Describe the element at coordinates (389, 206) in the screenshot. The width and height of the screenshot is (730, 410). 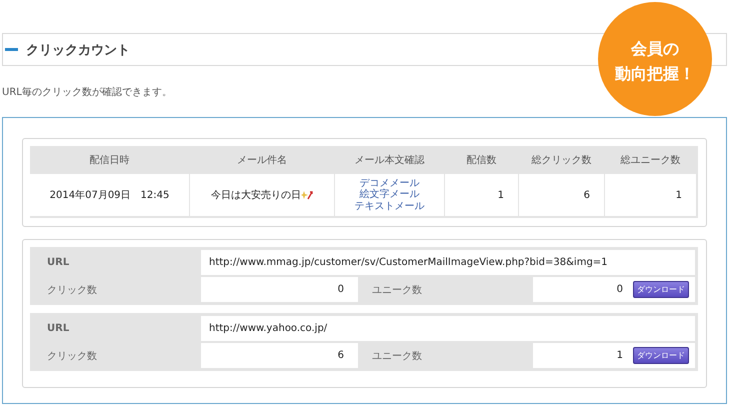
I see `mail-body-link: テキストメール` at that location.